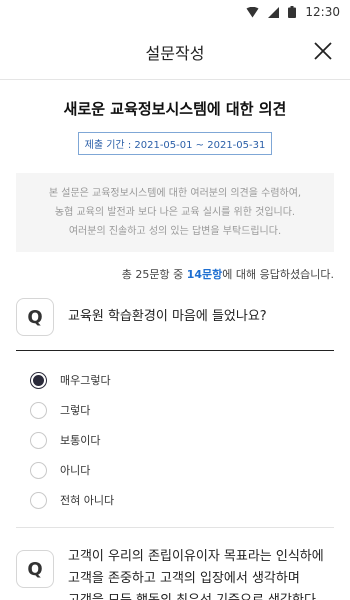 This screenshot has height=600, width=350. Describe the element at coordinates (87, 500) in the screenshot. I see `option-label: 전혀 아니다` at that location.